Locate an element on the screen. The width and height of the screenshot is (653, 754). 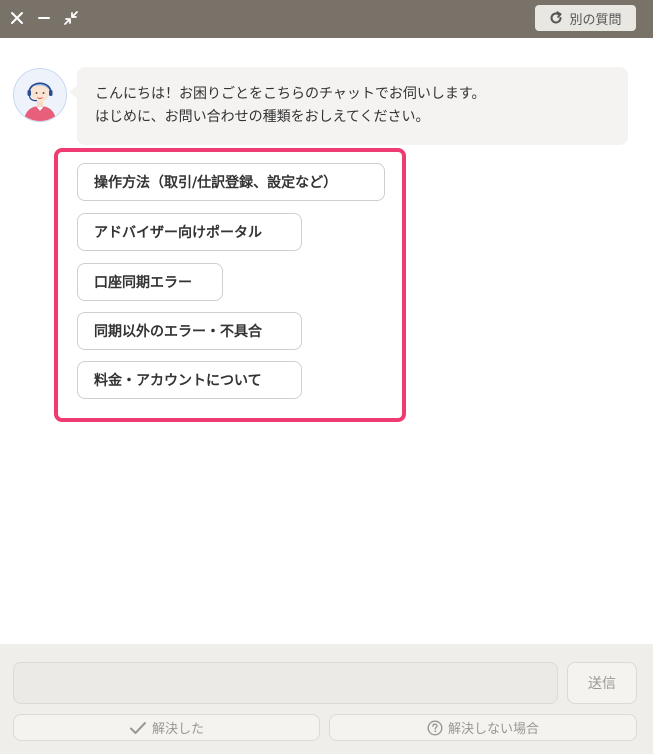
option-pricing-account: 料金・アカウントについて is located at coordinates (189, 380).